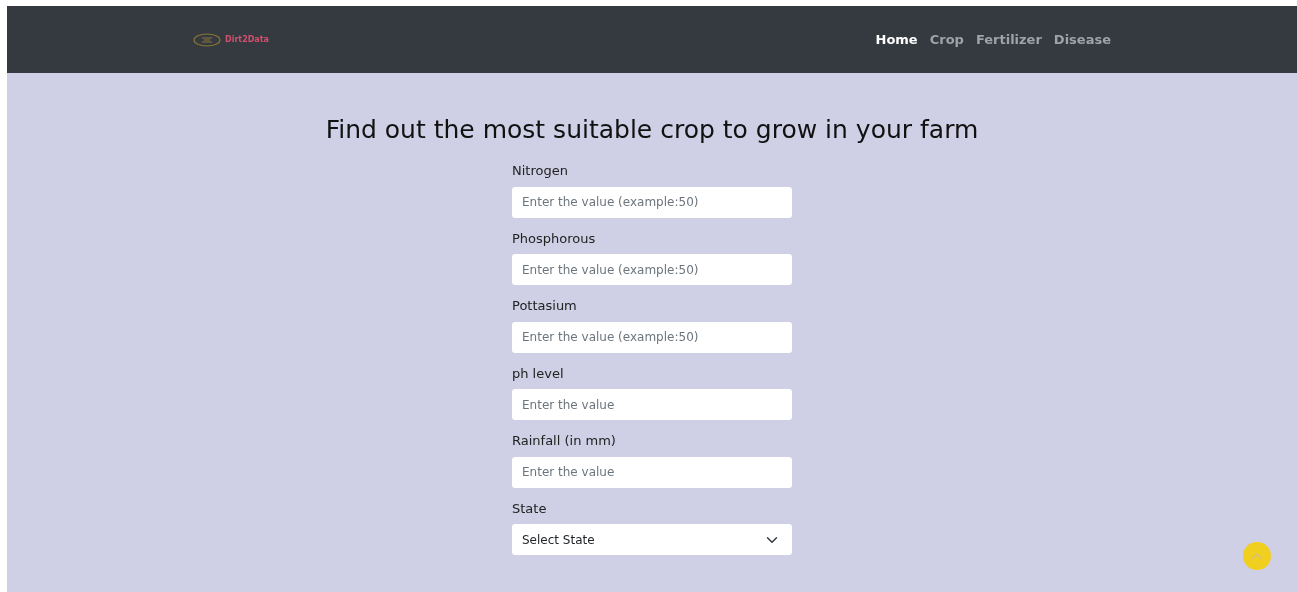 The width and height of the screenshot is (1297, 592). What do you see at coordinates (554, 238) in the screenshot?
I see `field-label: Phosphorous` at bounding box center [554, 238].